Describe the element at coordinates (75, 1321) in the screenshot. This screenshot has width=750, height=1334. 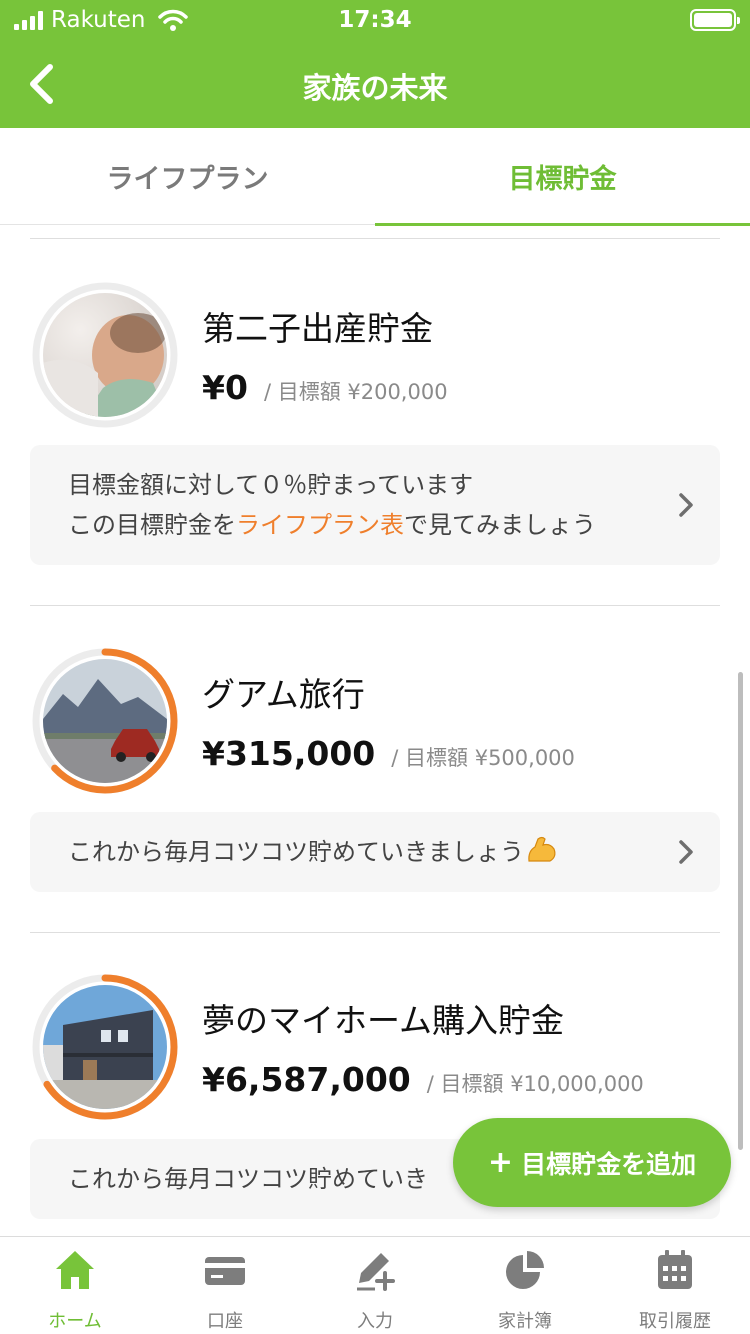
I see `bottom-tab-label: ホーム` at that location.